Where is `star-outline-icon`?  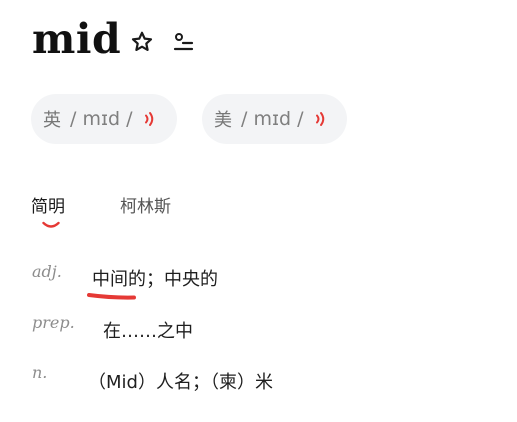
star-outline-icon is located at coordinates (142, 41).